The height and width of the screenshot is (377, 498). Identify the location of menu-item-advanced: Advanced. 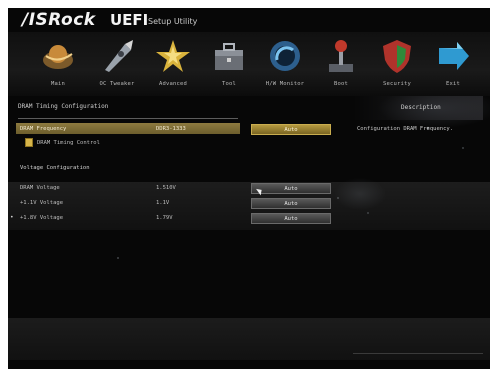
(173, 64).